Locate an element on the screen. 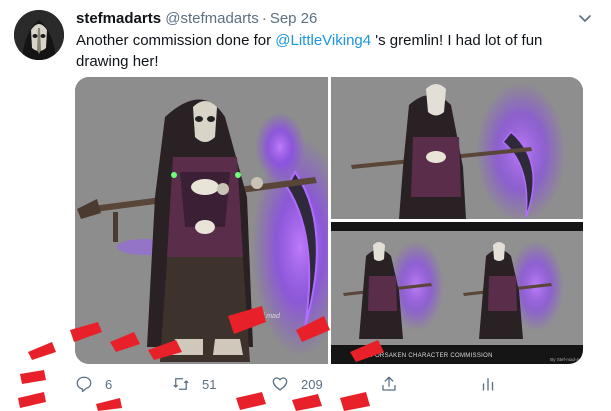 The image size is (611, 411). retweet-icon is located at coordinates (181, 384).